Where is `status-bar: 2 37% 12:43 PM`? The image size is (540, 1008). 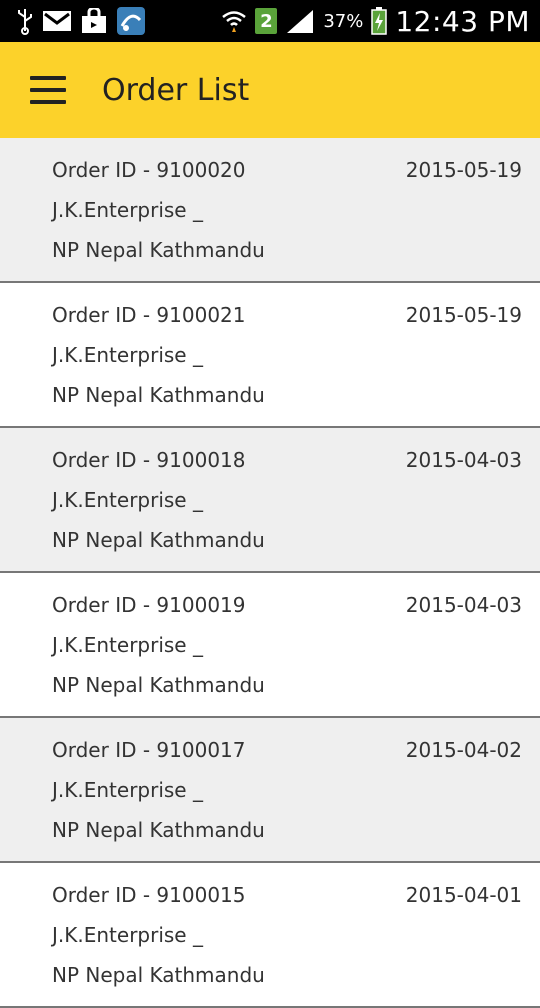
status-bar: 2 37% 12:43 PM is located at coordinates (270, 21).